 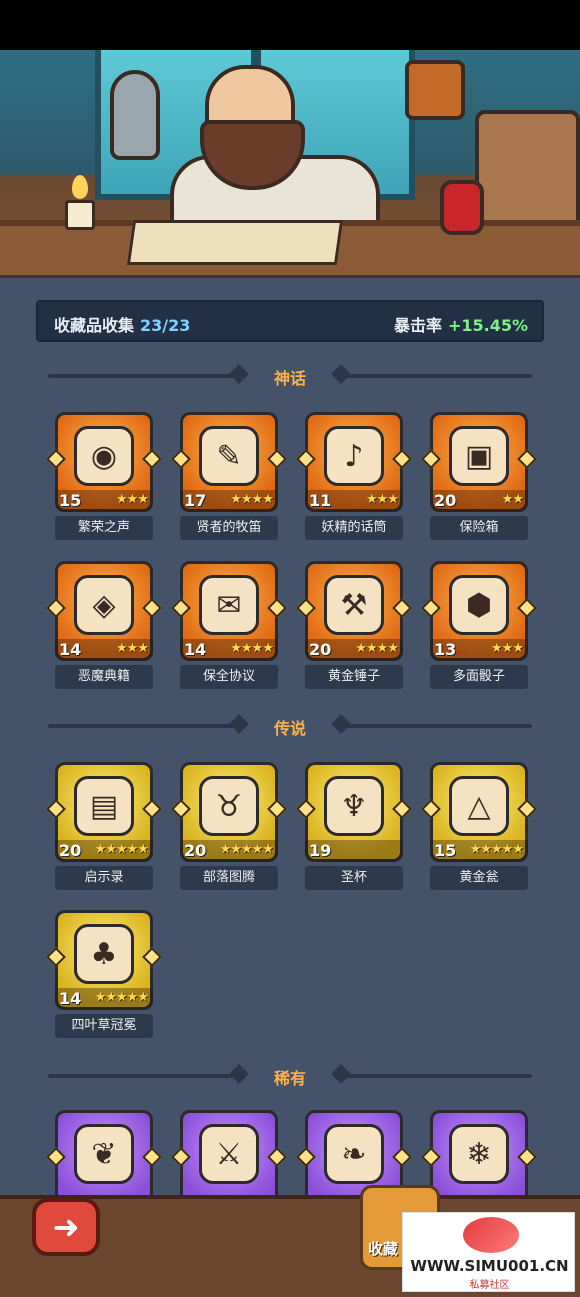 I want to click on card-footer: 17 ★★★★, so click(x=229, y=501).